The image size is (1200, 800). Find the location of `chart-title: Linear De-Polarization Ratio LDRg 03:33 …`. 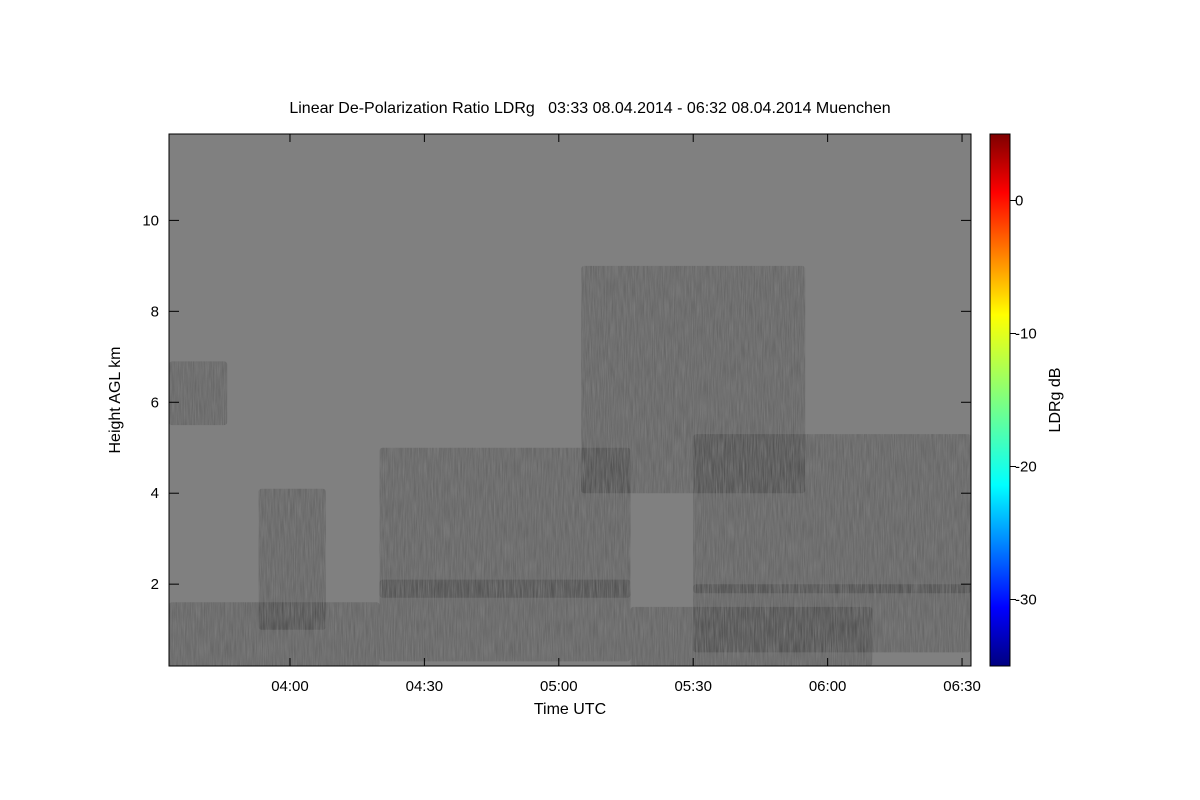

chart-title: Linear De-Polarization Ratio LDRg 03:33 … is located at coordinates (589, 108).